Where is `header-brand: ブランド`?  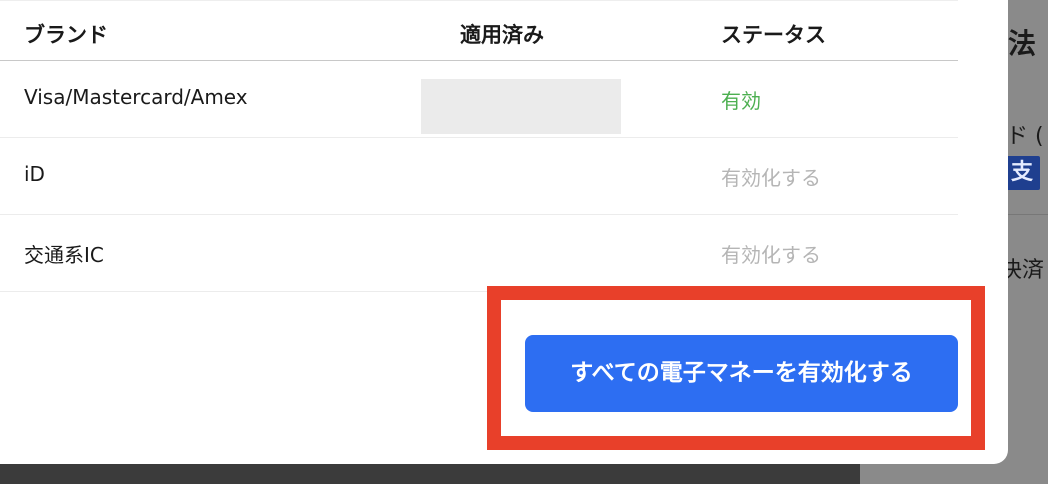 header-brand: ブランド is located at coordinates (66, 35).